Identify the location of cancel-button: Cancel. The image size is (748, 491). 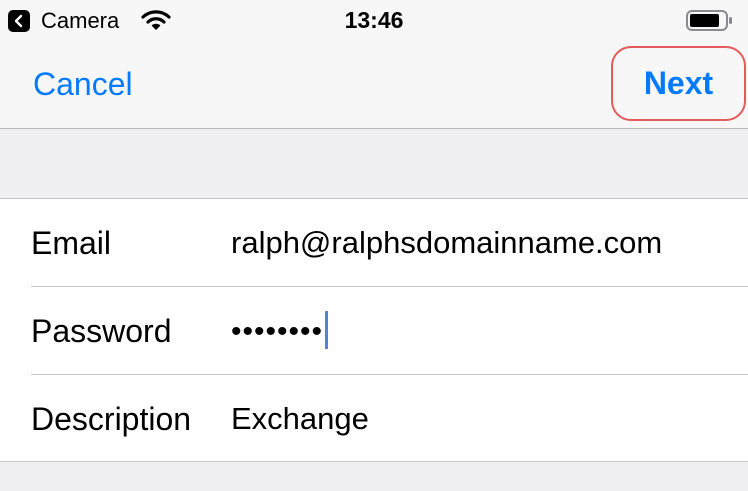
(83, 84).